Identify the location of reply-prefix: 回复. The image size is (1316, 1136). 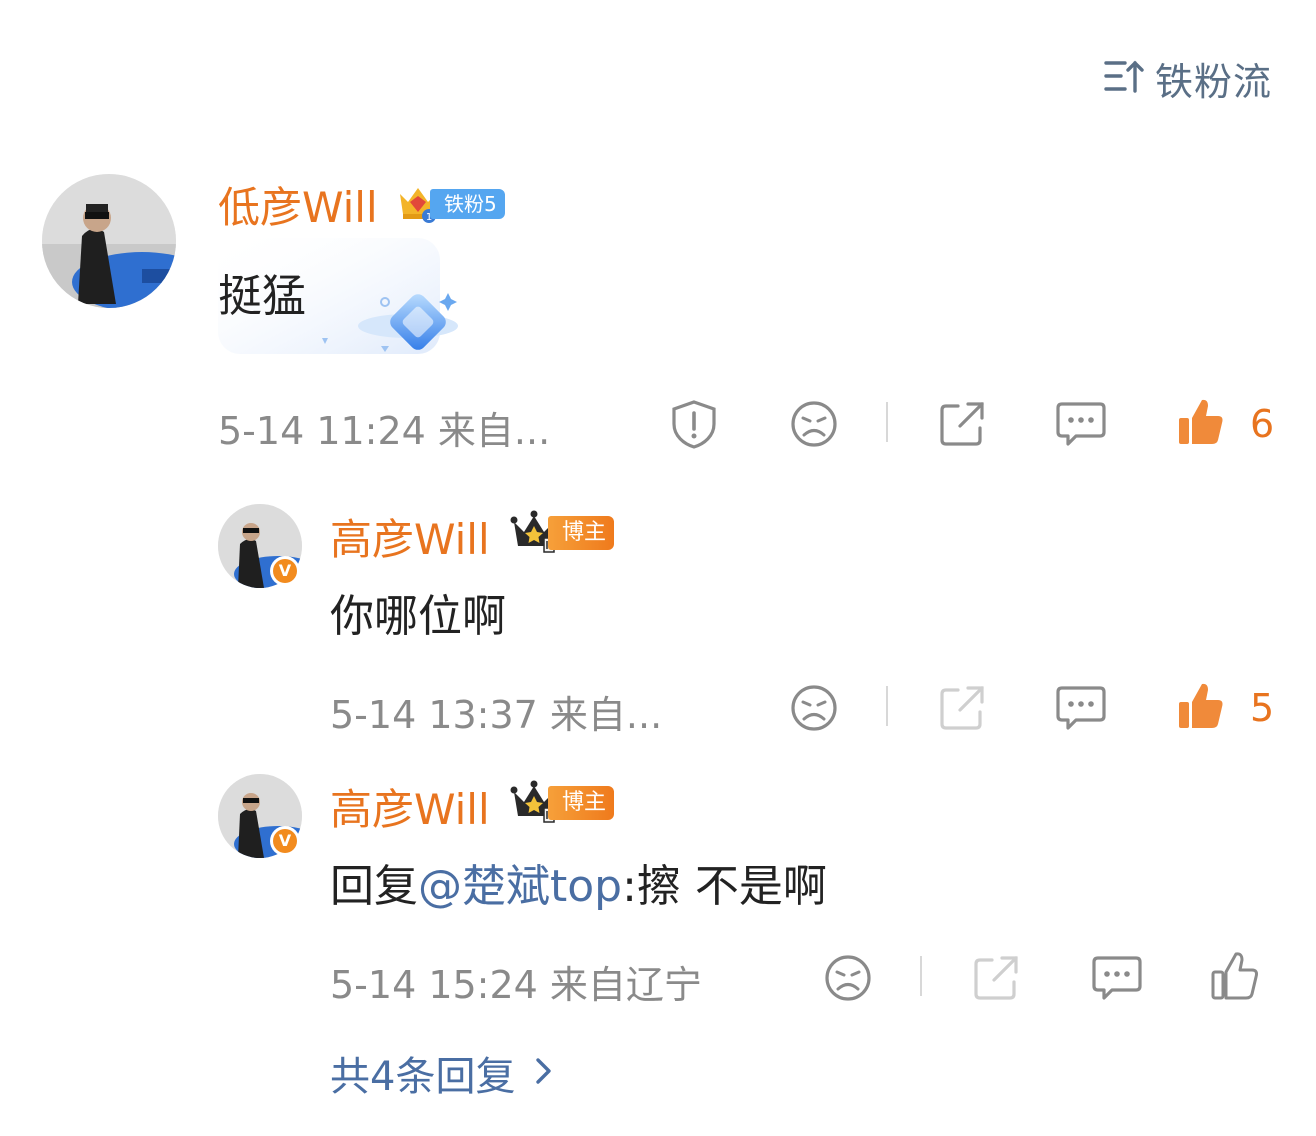
(374, 886).